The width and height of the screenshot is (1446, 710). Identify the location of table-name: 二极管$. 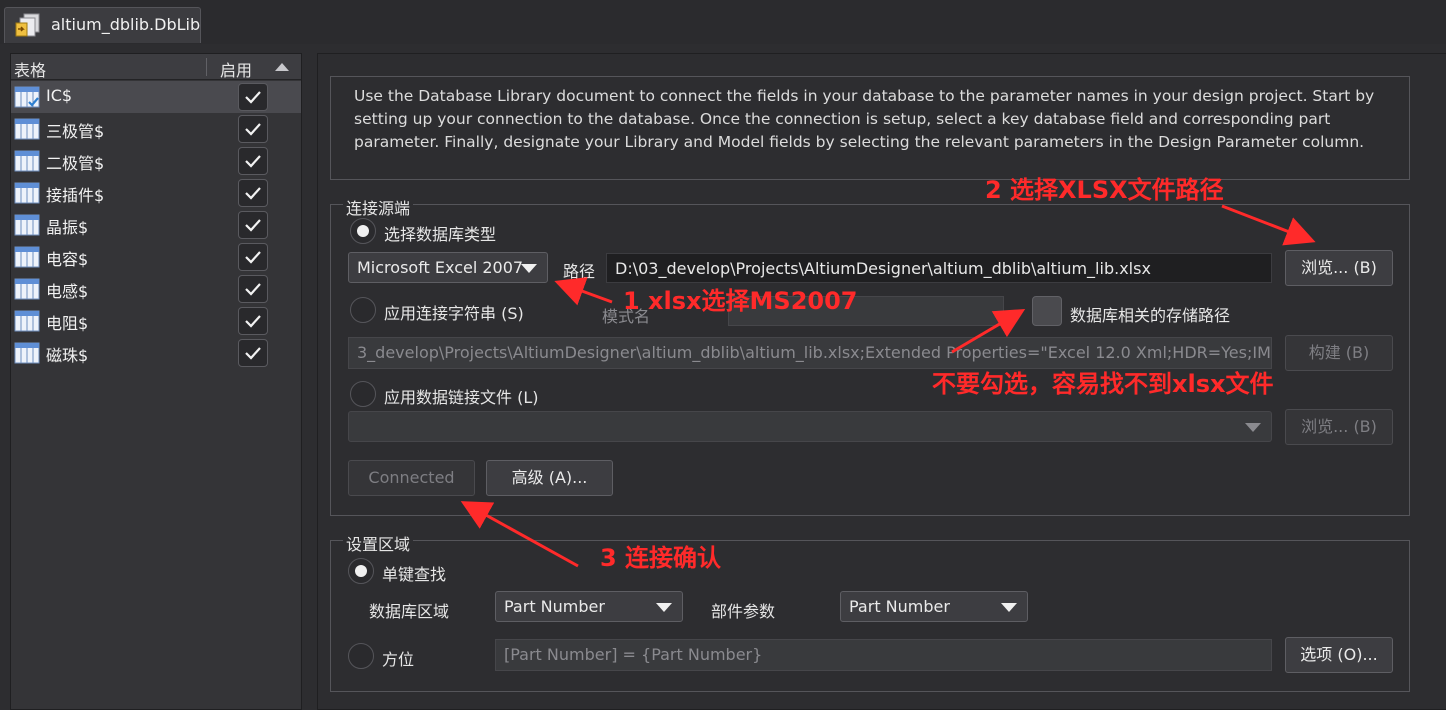
(75, 163).